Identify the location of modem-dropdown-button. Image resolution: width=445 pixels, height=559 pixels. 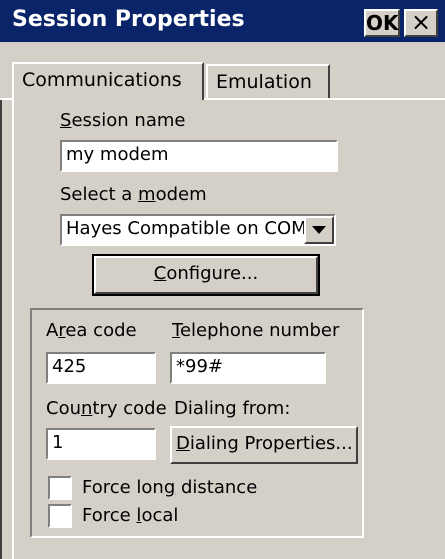
(319, 230).